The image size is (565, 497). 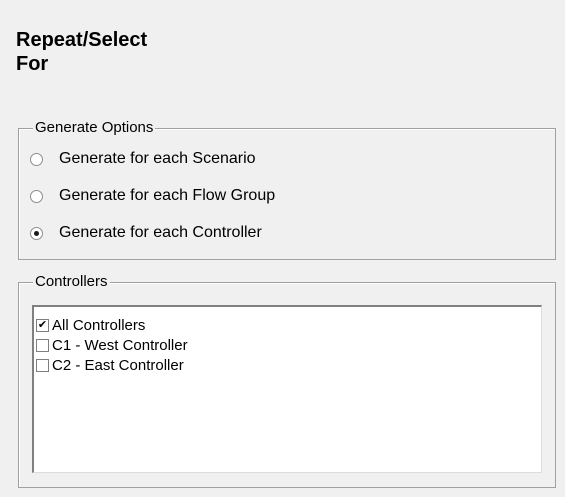 I want to click on radio-generate-controller: Generate for each Controller, so click(x=146, y=233).